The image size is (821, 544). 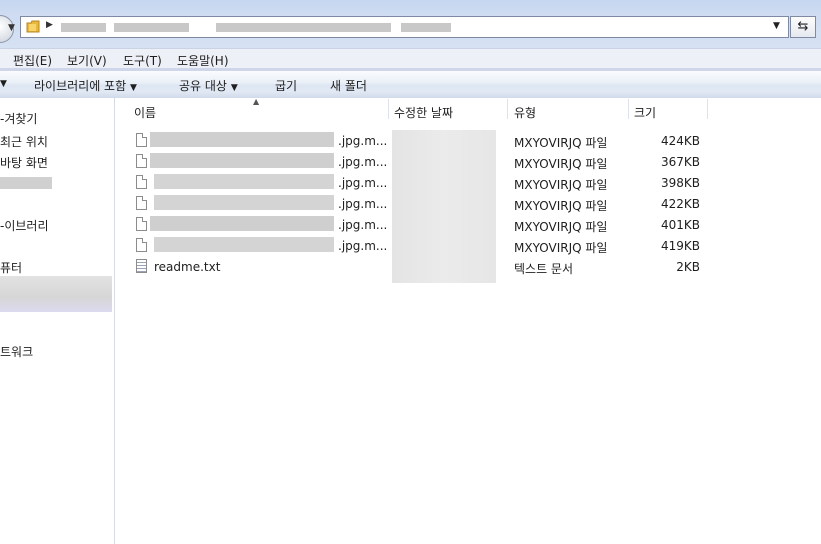 What do you see at coordinates (142, 60) in the screenshot?
I see `menu-tools: 도구(T)` at bounding box center [142, 60].